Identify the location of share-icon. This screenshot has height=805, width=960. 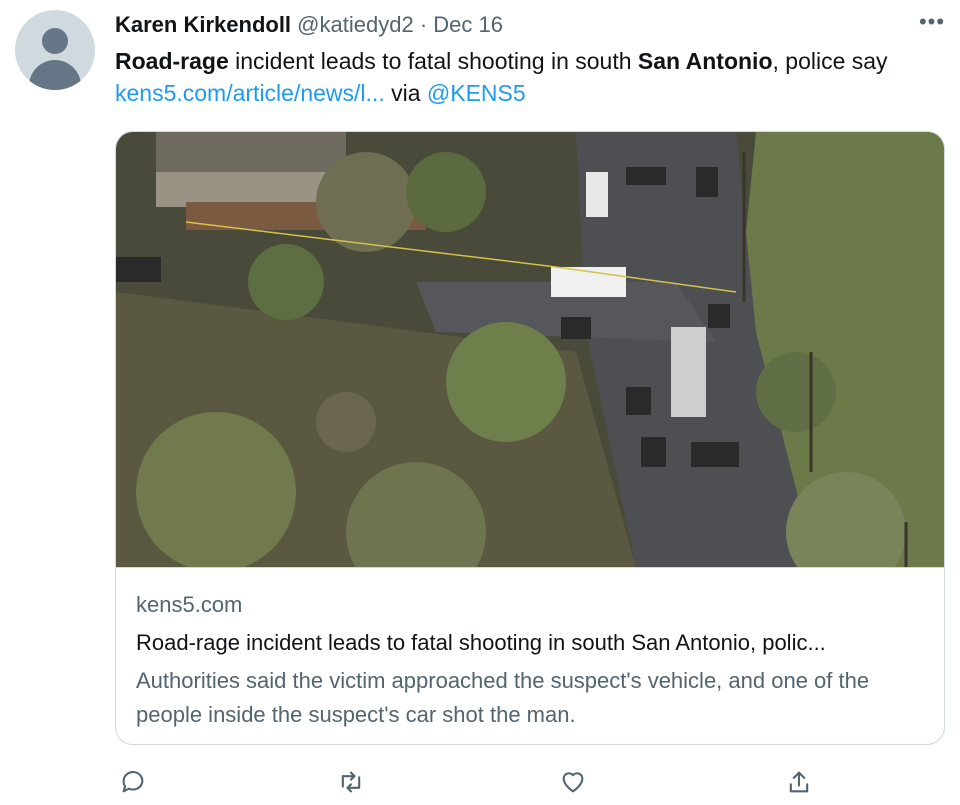
(799, 782).